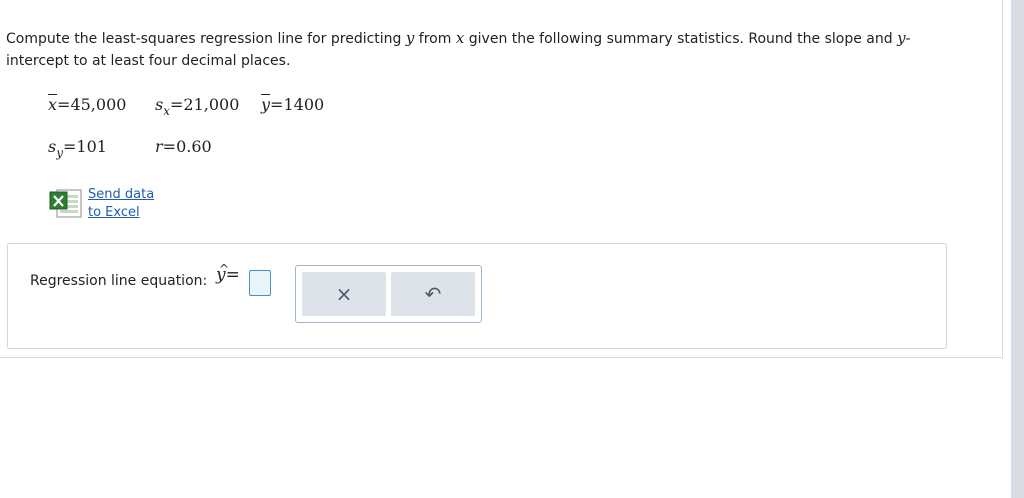 The image size is (1024, 498). I want to click on stat-xbar: x=45,000, so click(87, 104).